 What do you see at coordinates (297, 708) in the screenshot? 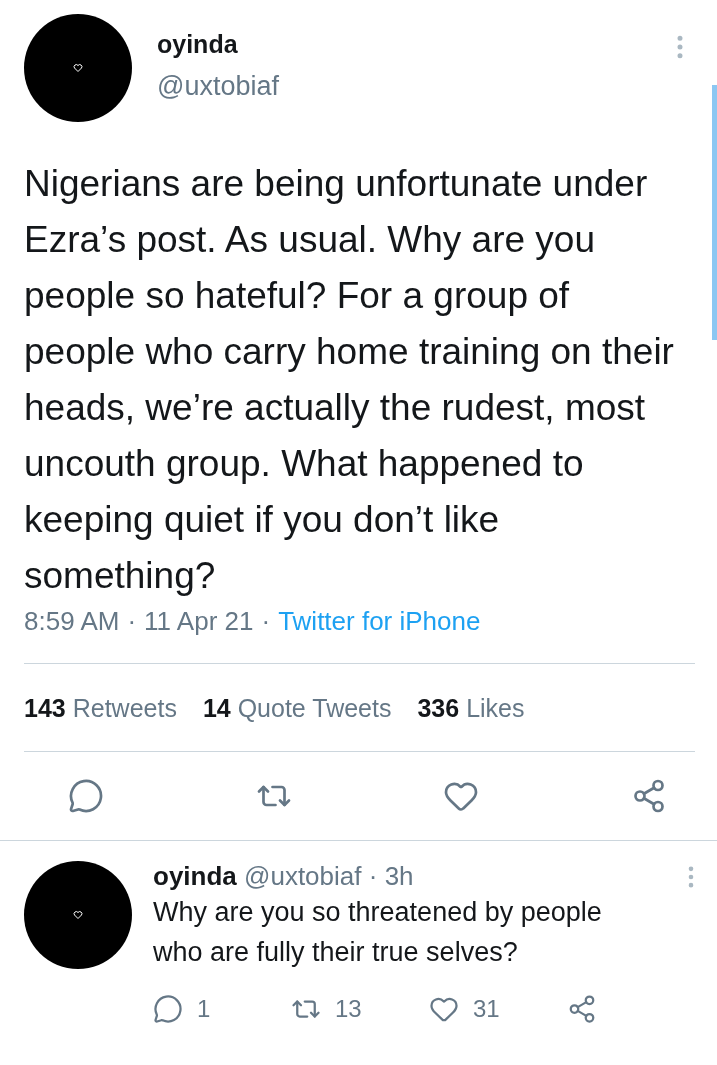
I see `engagement-count: 14 Quote Tweets` at bounding box center [297, 708].